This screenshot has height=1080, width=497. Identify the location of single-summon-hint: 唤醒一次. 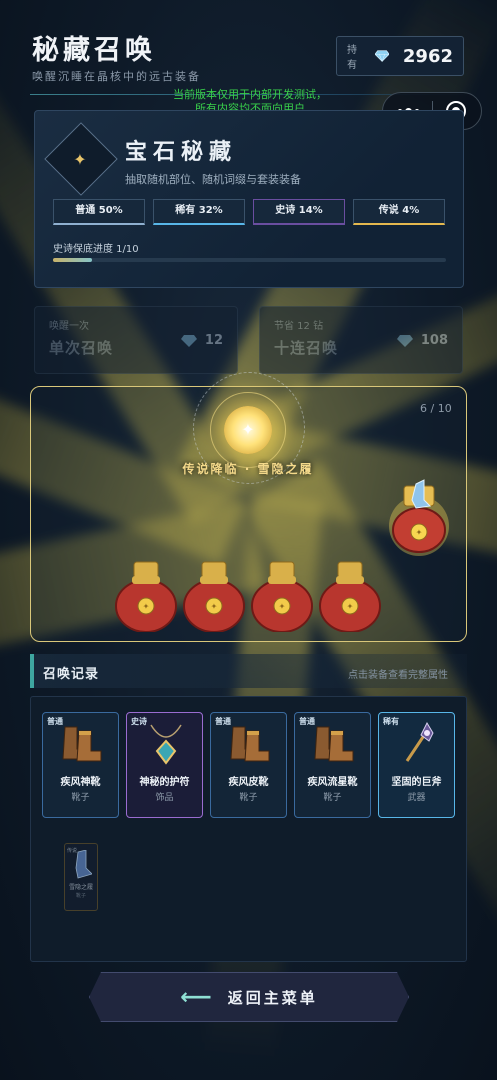
(69, 326).